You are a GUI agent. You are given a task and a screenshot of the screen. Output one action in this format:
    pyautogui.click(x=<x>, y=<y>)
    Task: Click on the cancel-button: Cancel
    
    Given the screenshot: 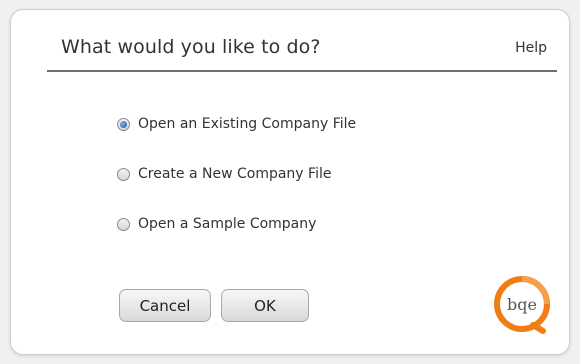 What is the action you would take?
    pyautogui.click(x=165, y=305)
    